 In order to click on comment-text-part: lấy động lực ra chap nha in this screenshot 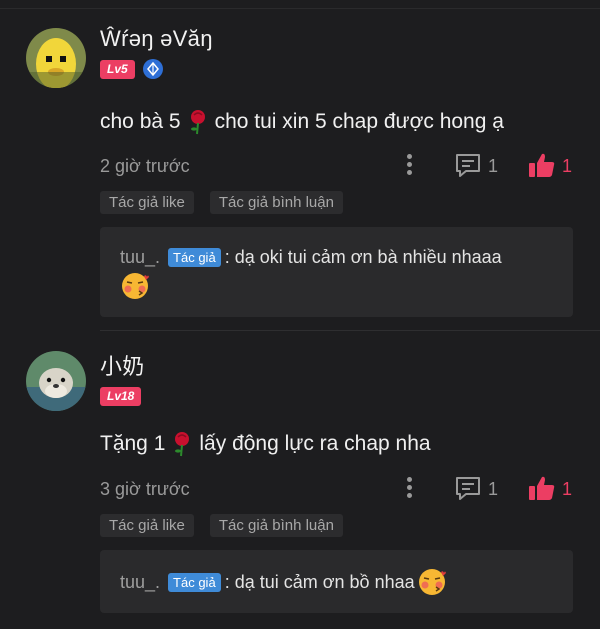, I will do `click(315, 443)`.